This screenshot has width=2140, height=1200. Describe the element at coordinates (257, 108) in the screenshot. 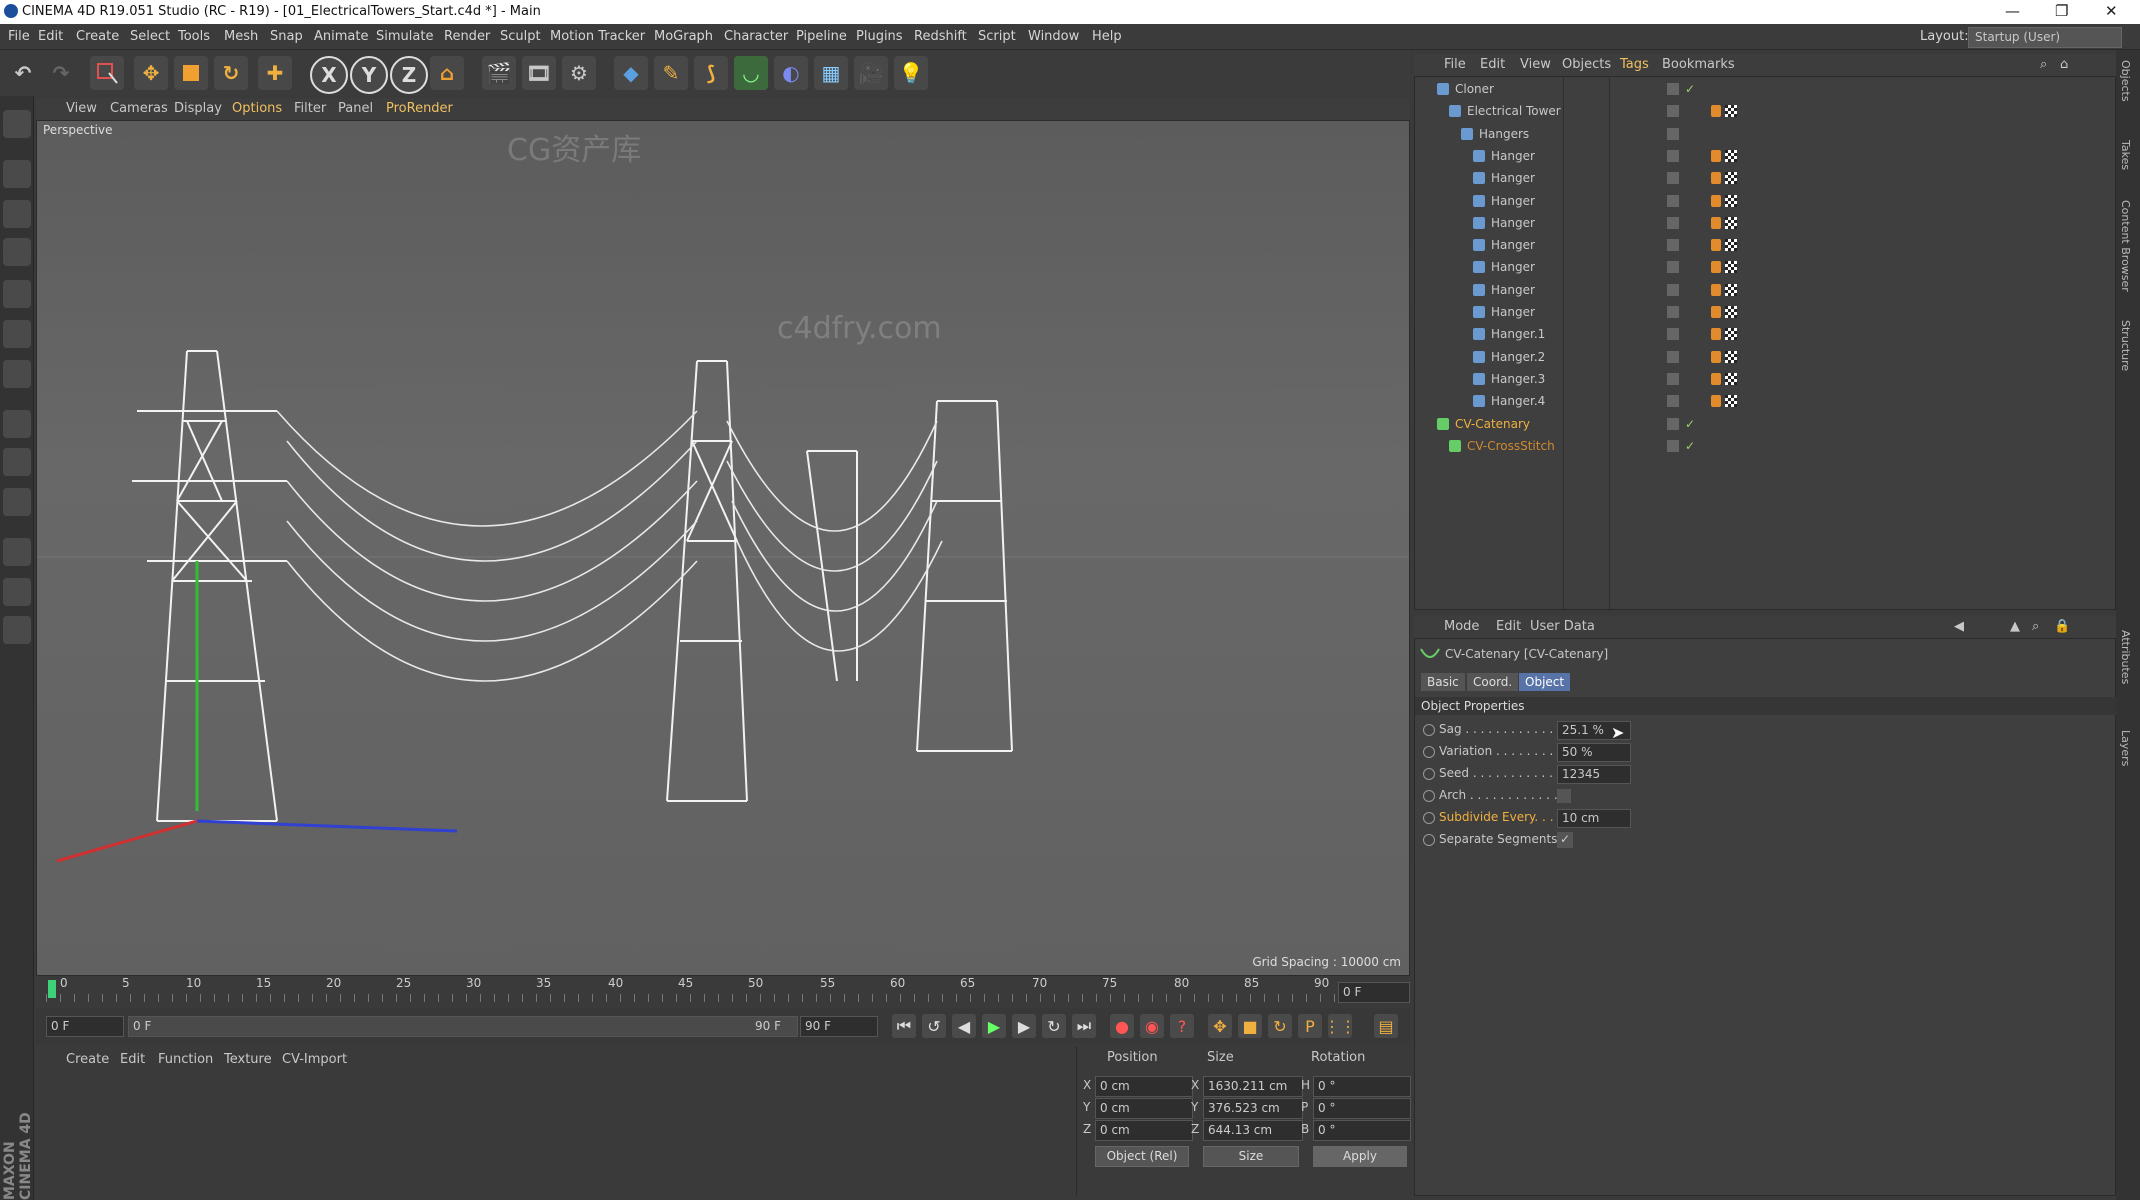

I see `vp-menu-options: Options` at that location.